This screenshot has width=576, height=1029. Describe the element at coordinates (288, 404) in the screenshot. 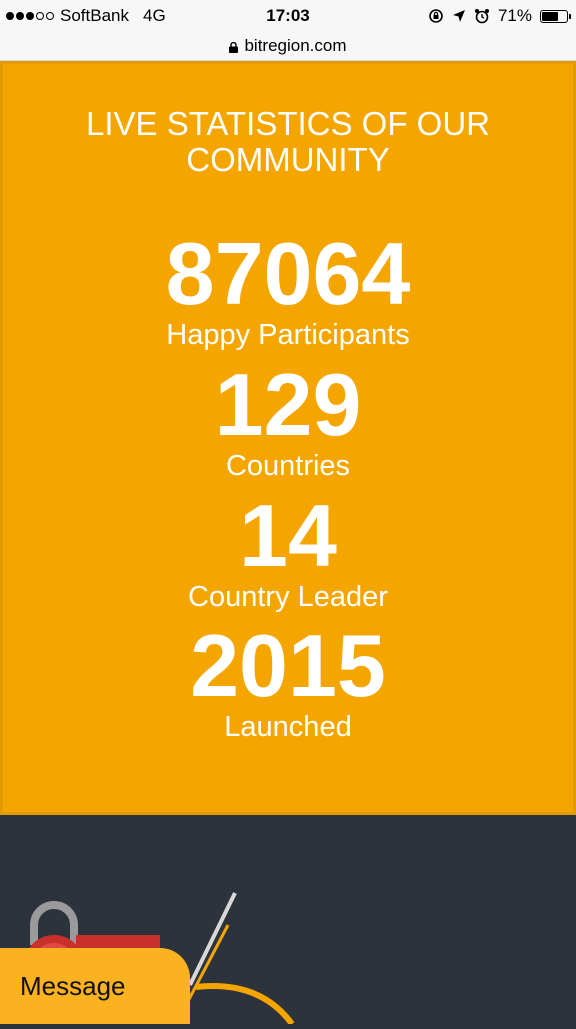

I see `stat-value-countries: 129` at that location.